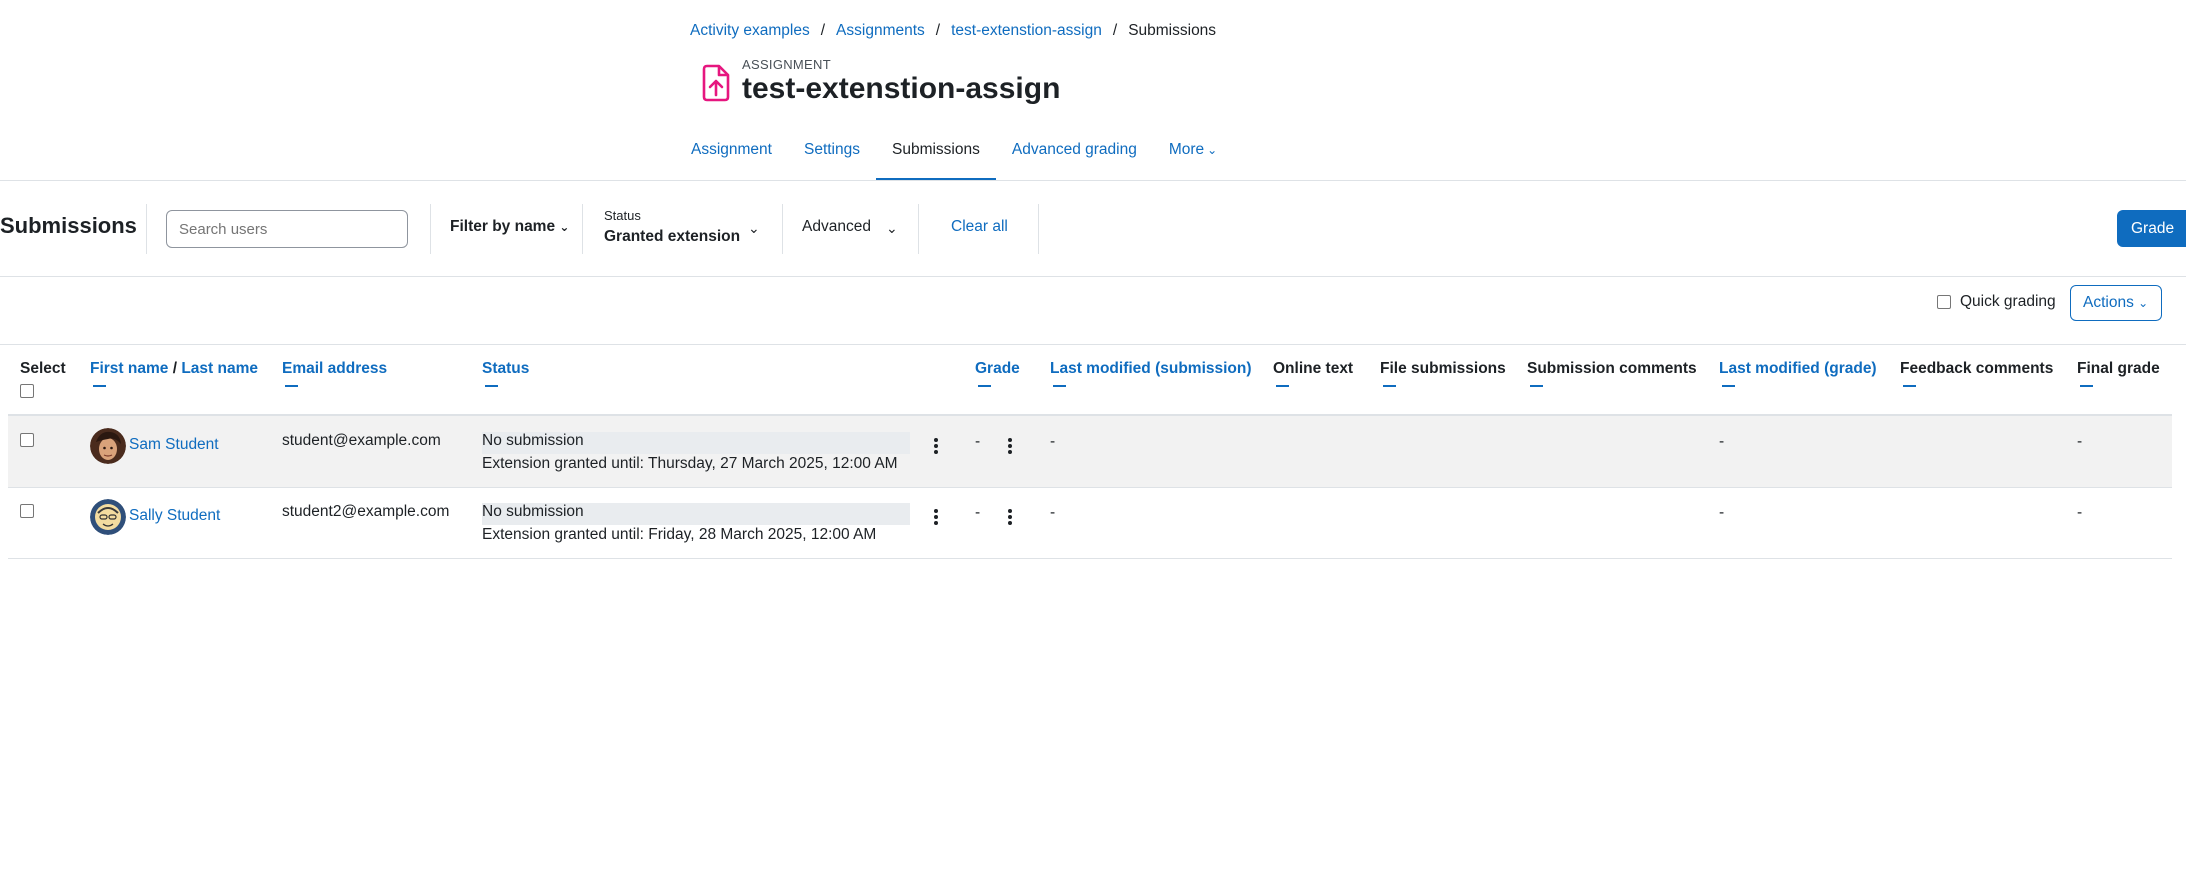 This screenshot has width=2186, height=887. I want to click on file-upload-icon, so click(716, 83).